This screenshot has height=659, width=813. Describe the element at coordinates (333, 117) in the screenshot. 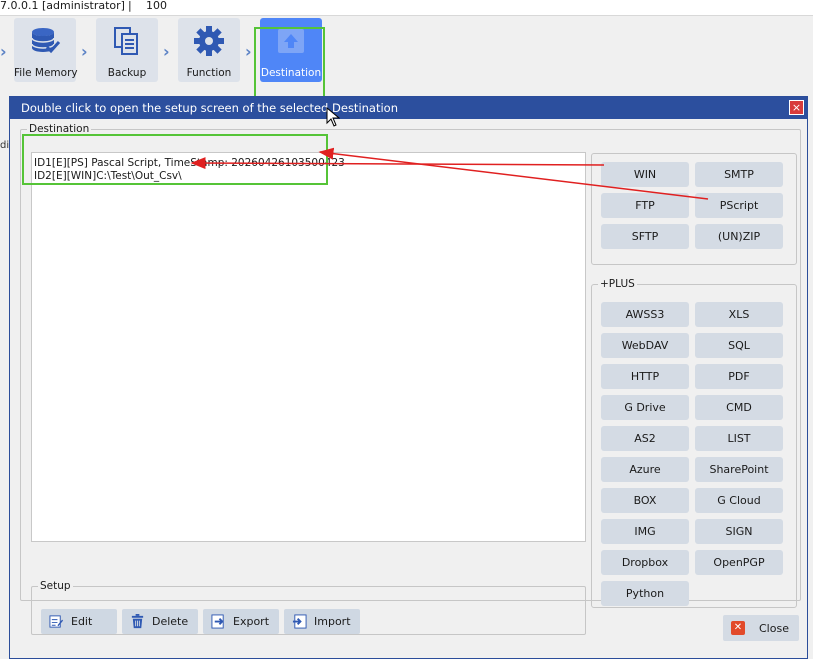

I see `mouse-cursor-icon` at that location.